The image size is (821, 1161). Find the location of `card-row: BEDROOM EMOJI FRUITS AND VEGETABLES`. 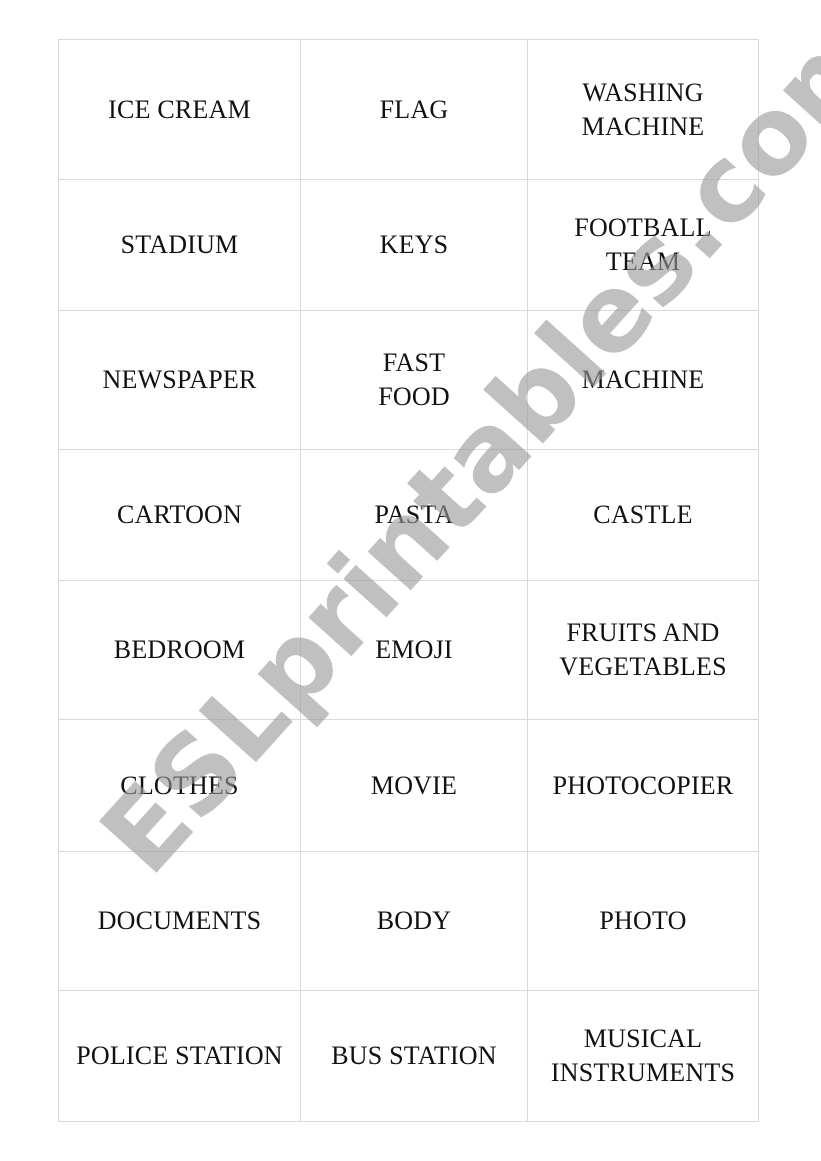

card-row: BEDROOM EMOJI FRUITS AND VEGETABLES is located at coordinates (408, 650).